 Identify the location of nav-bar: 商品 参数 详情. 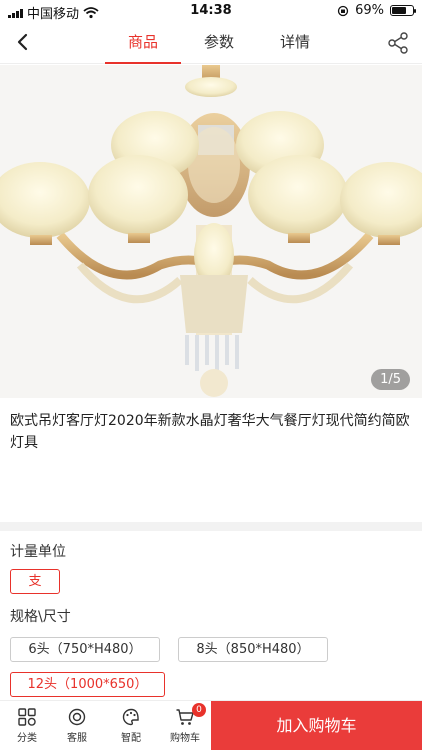
(211, 43).